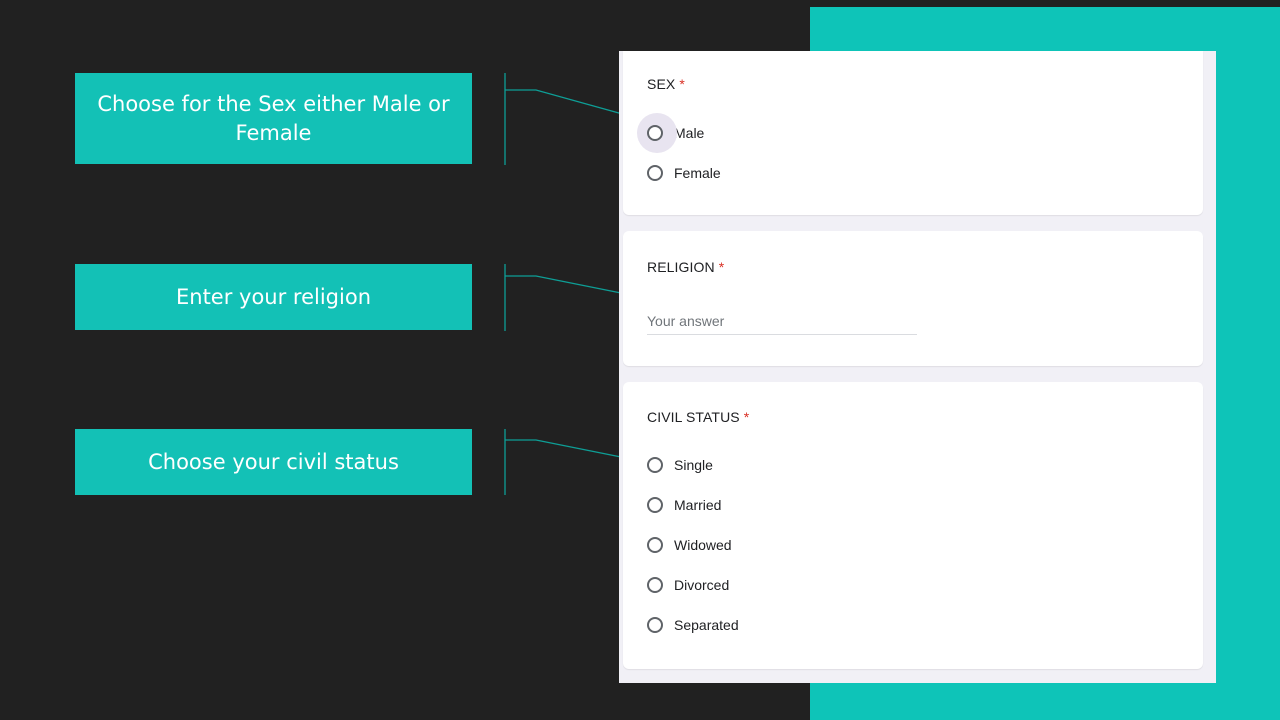 This screenshot has height=720, width=1280. I want to click on question-title-sex-text: SEX, so click(661, 84).